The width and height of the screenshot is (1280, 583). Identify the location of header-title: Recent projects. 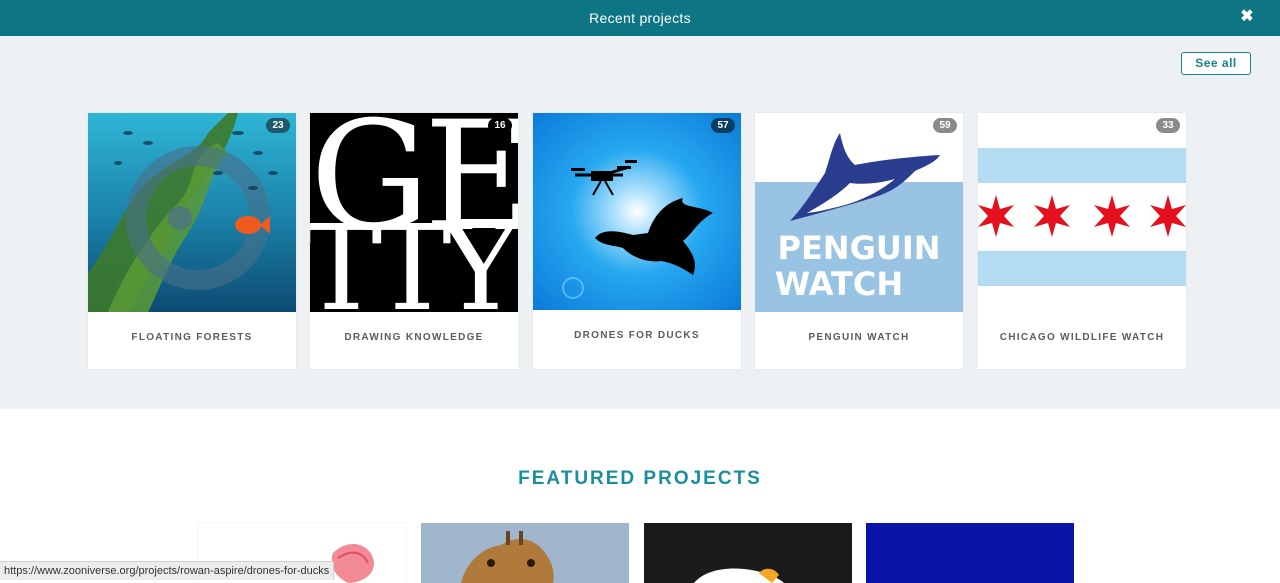
(640, 18).